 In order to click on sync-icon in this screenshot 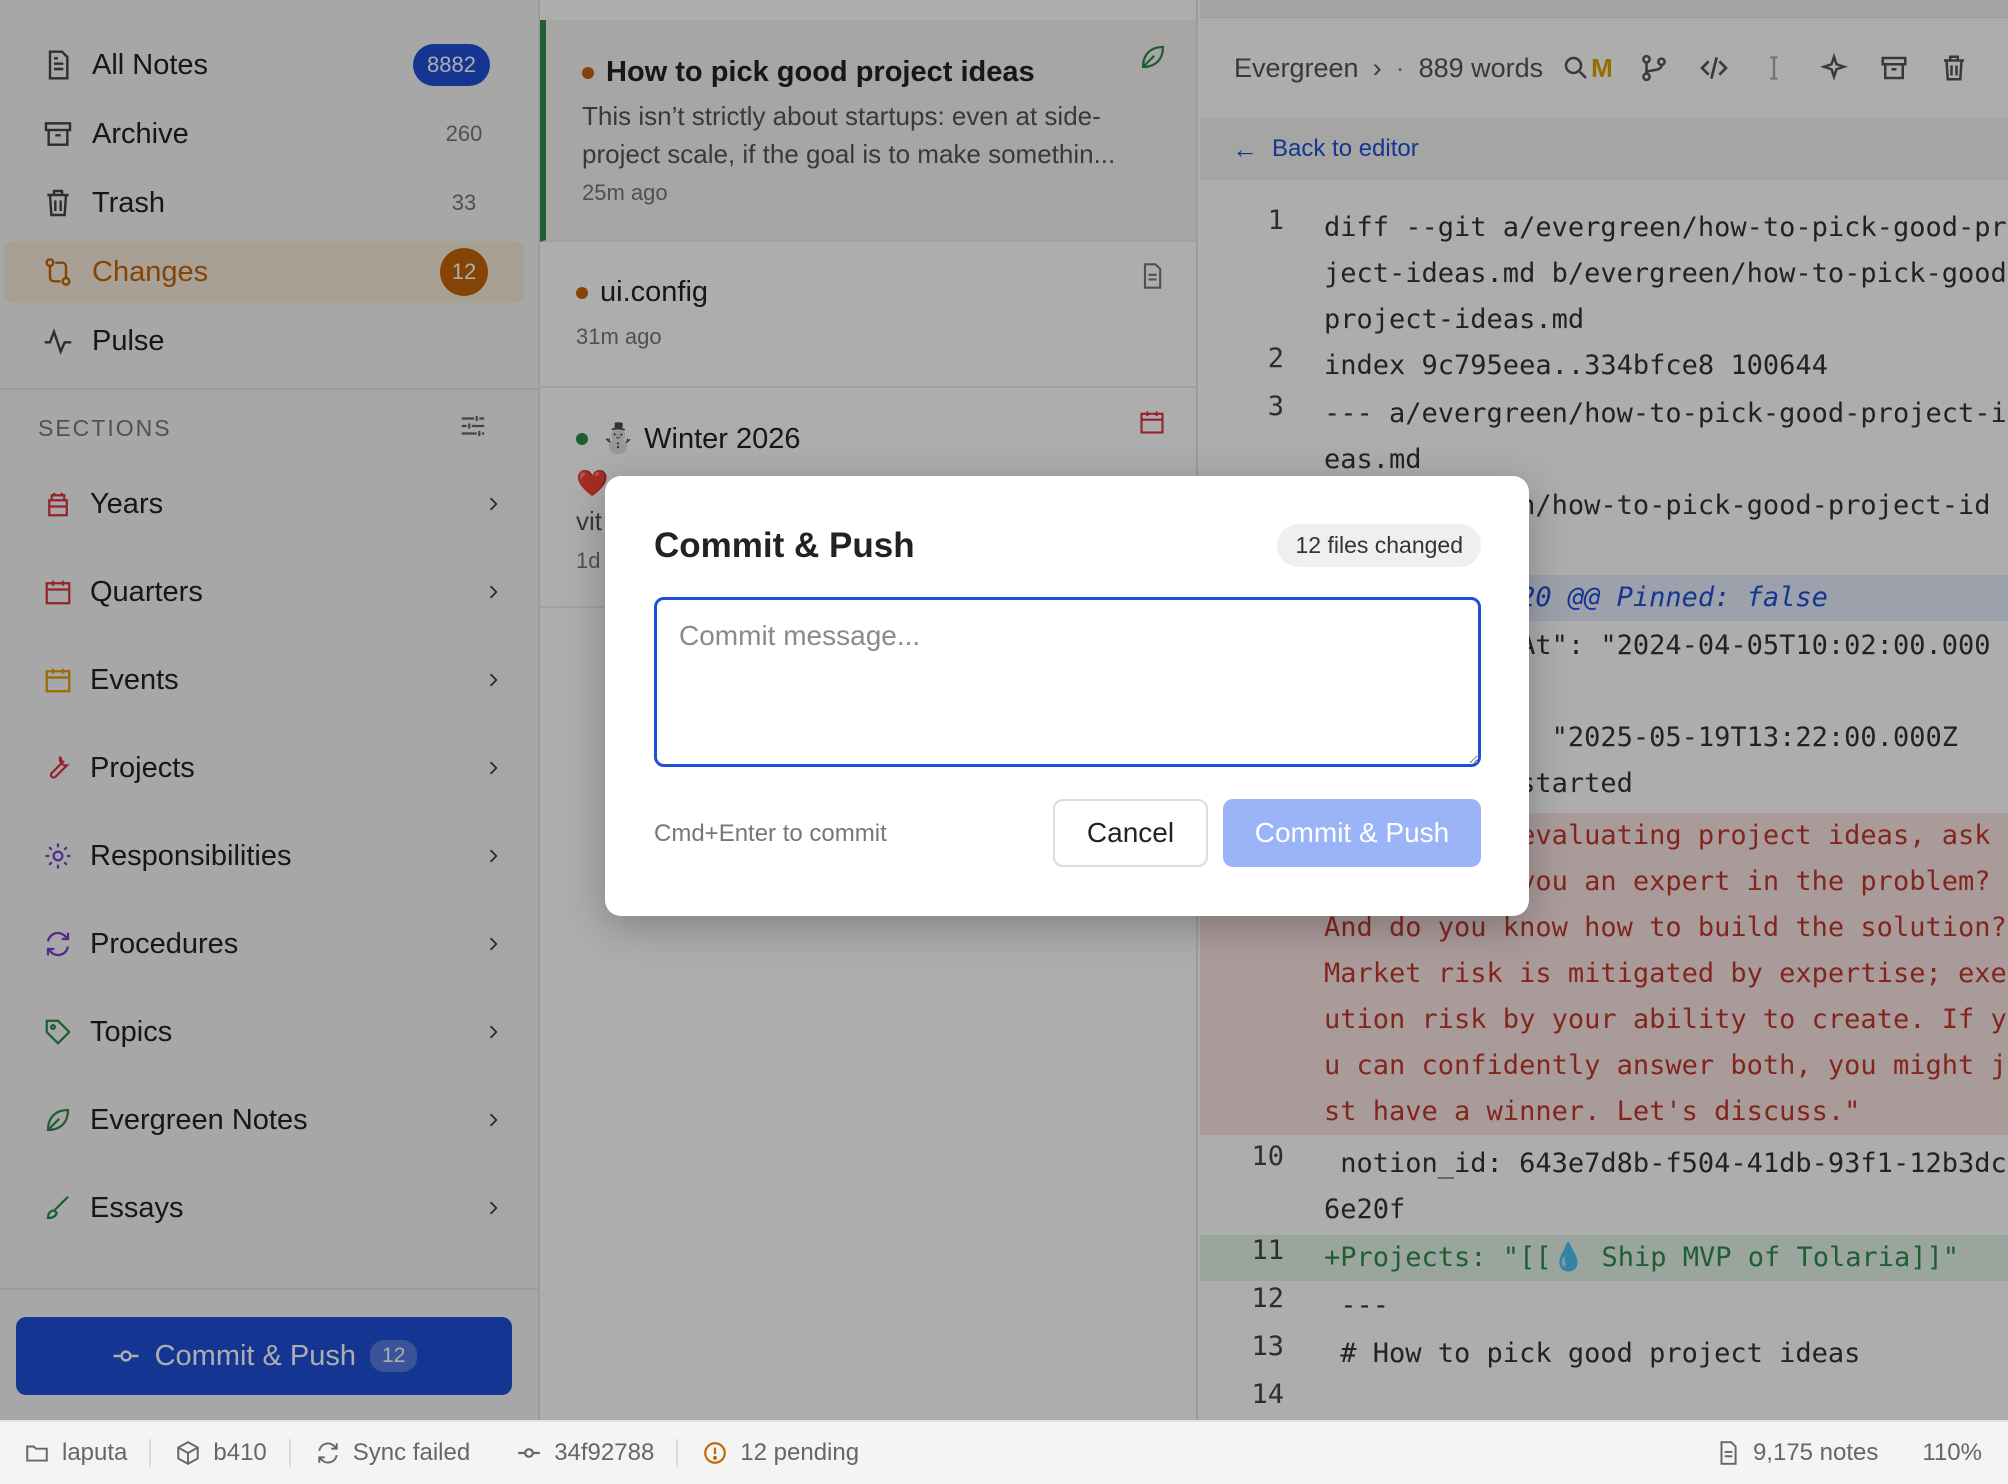, I will do `click(328, 1453)`.